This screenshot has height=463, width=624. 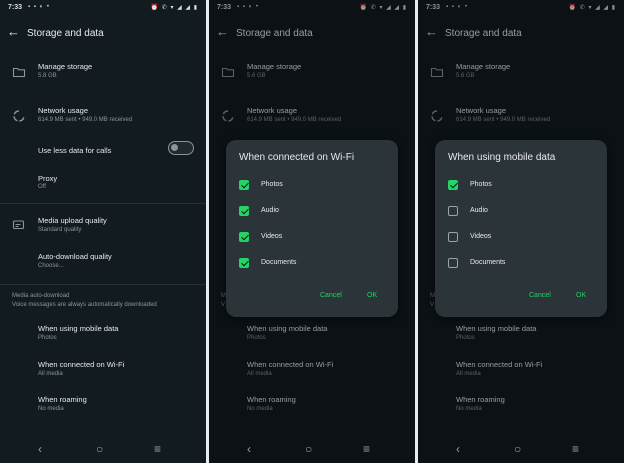 I want to click on proxy-status: Off, so click(x=42, y=187).